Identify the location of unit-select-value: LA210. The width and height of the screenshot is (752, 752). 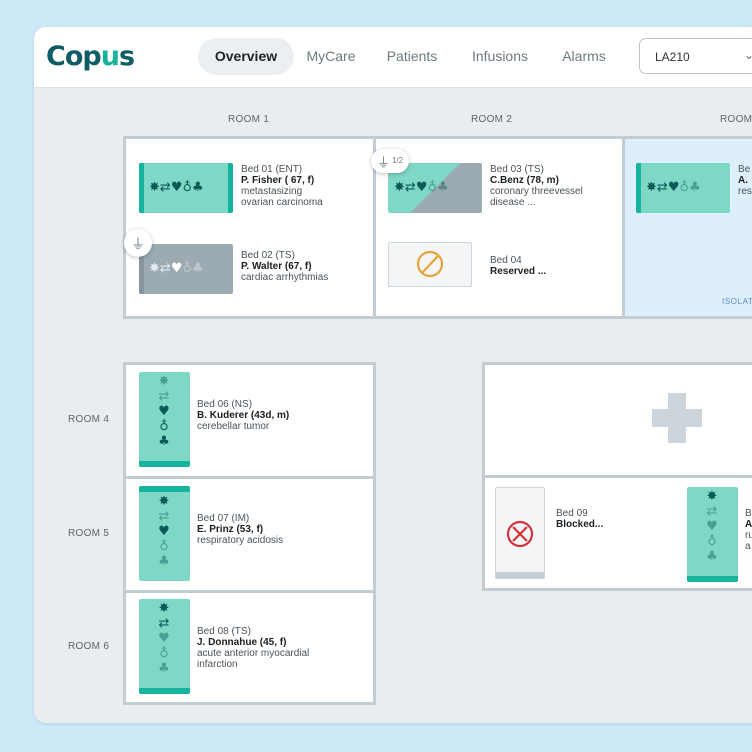
(672, 57).